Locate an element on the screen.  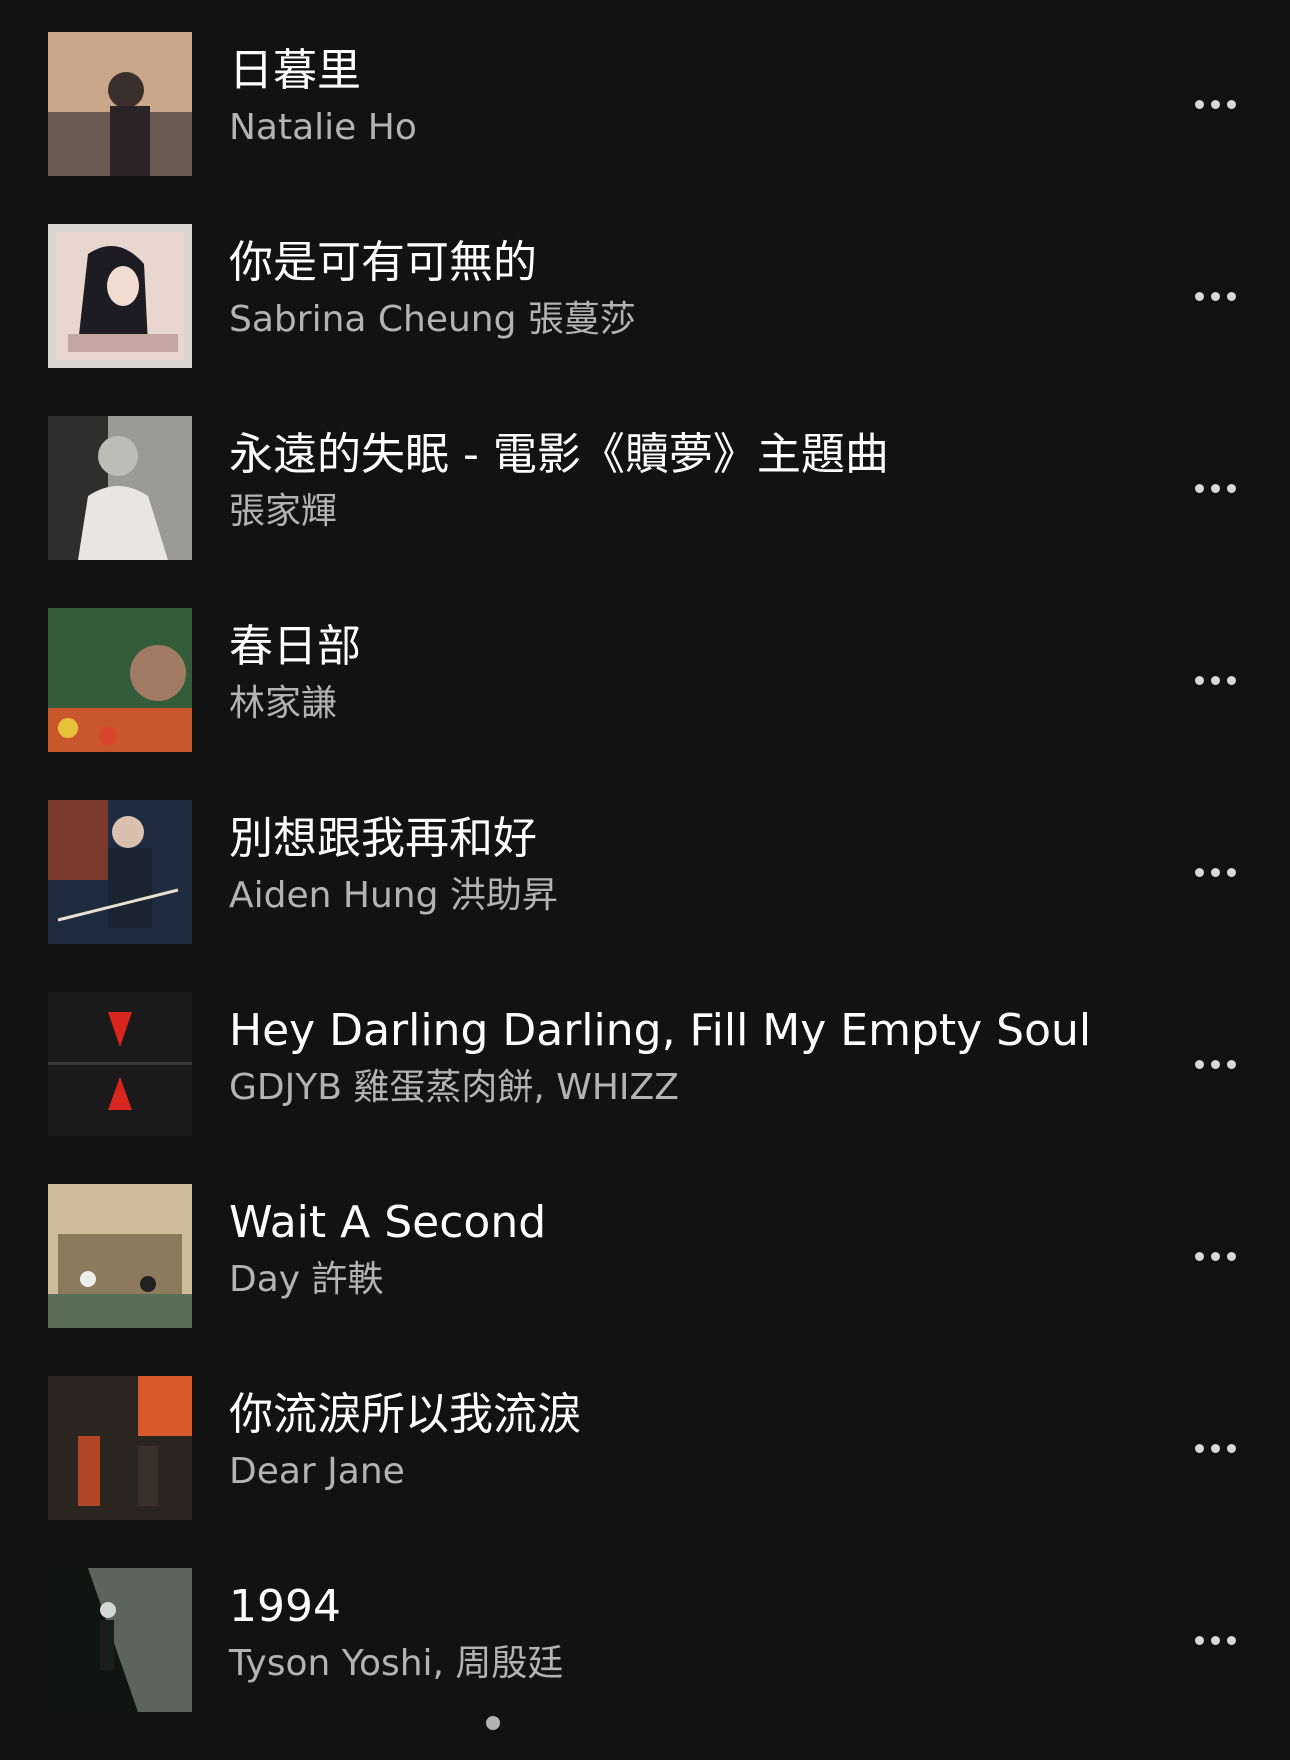
track-title: 永遠的失眠 - 電影《贖夢》主題曲 is located at coordinates (559, 454).